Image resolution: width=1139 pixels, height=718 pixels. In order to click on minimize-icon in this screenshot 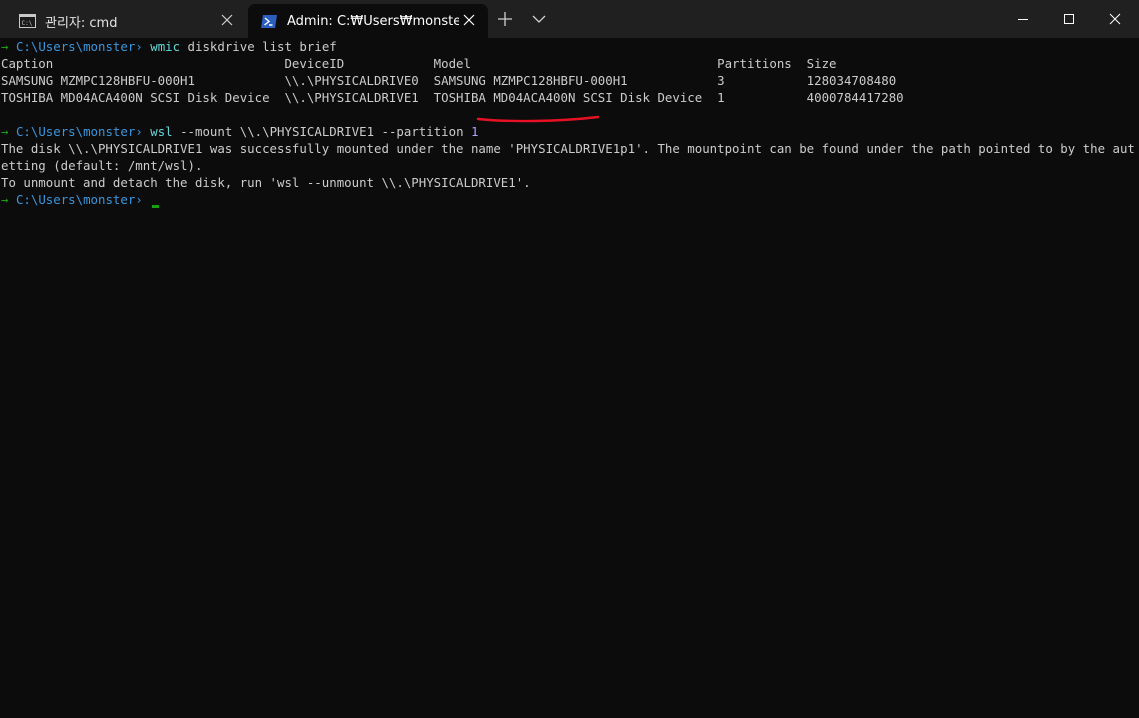, I will do `click(1023, 19)`.